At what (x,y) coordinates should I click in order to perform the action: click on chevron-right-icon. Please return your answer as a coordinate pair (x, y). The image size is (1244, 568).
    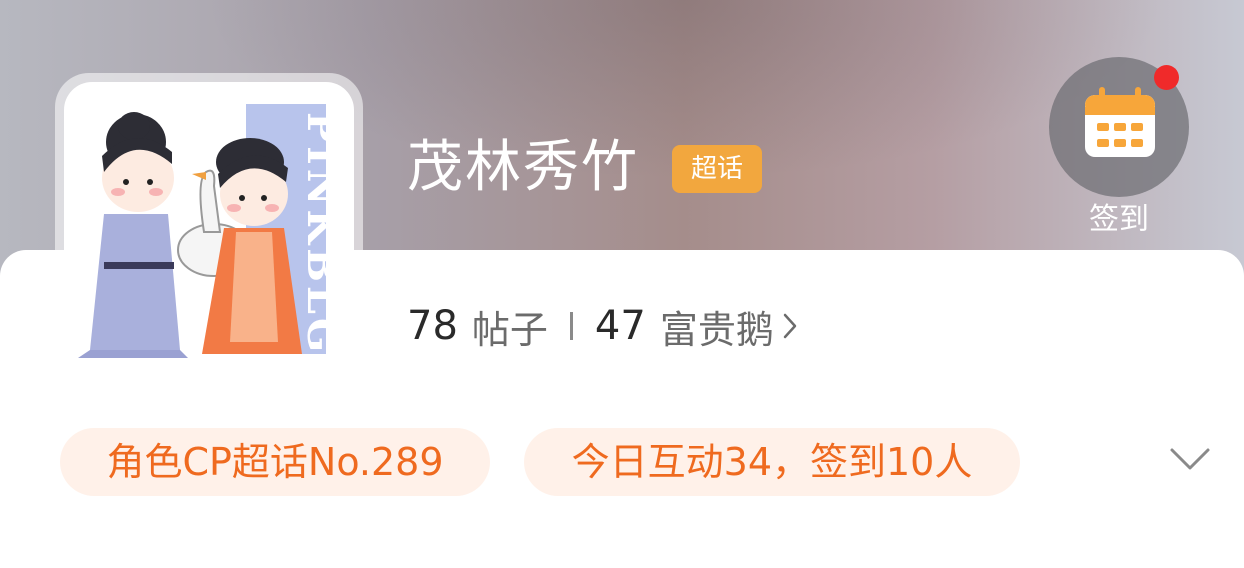
    Looking at the image, I should click on (790, 326).